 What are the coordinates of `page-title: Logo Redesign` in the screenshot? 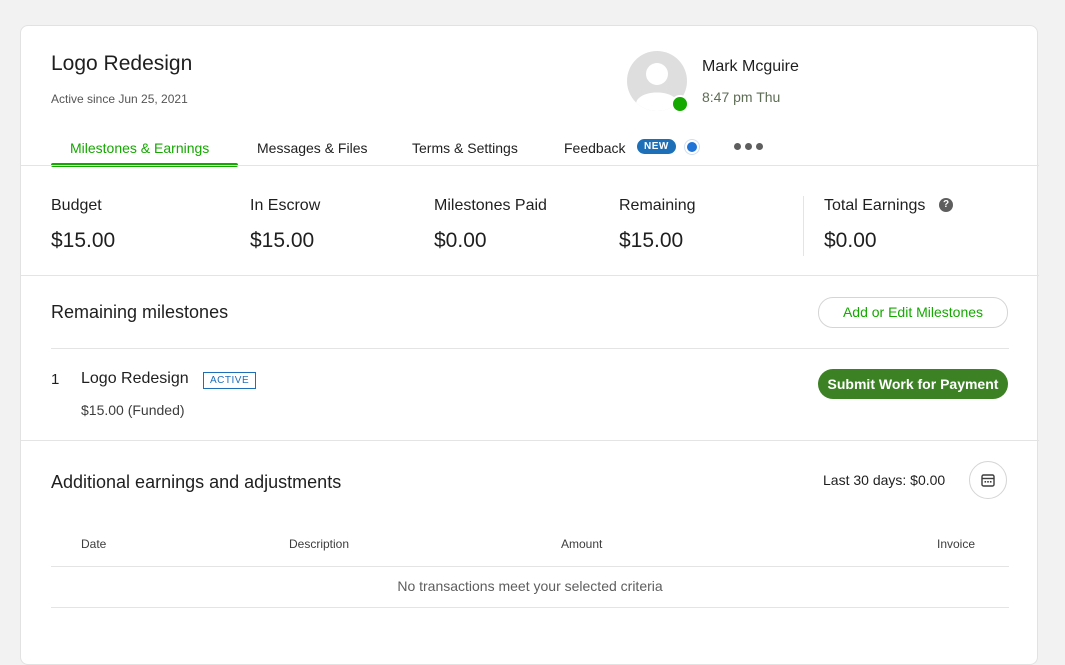 It's located at (122, 63).